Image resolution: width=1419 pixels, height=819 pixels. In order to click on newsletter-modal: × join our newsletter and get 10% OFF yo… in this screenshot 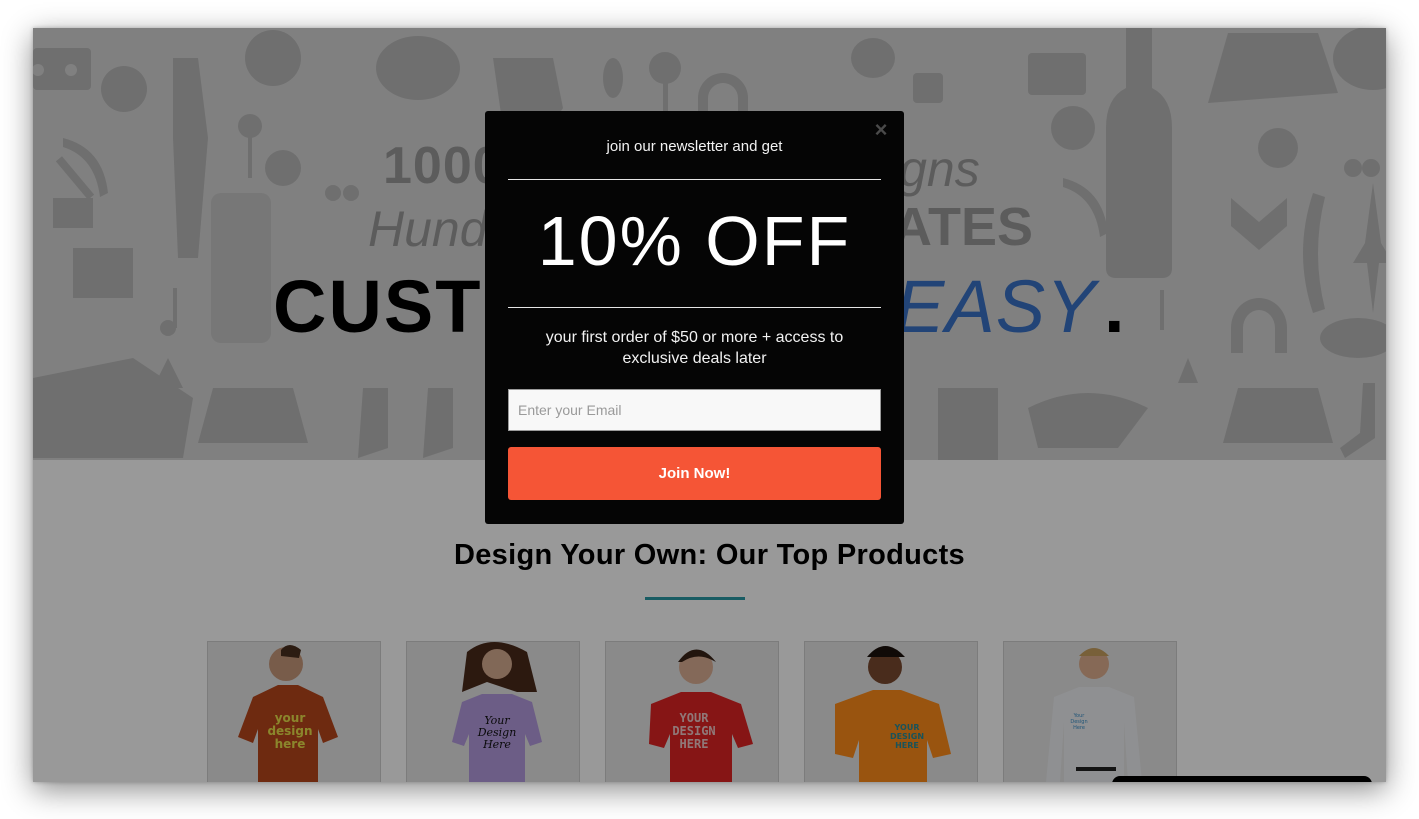, I will do `click(694, 317)`.